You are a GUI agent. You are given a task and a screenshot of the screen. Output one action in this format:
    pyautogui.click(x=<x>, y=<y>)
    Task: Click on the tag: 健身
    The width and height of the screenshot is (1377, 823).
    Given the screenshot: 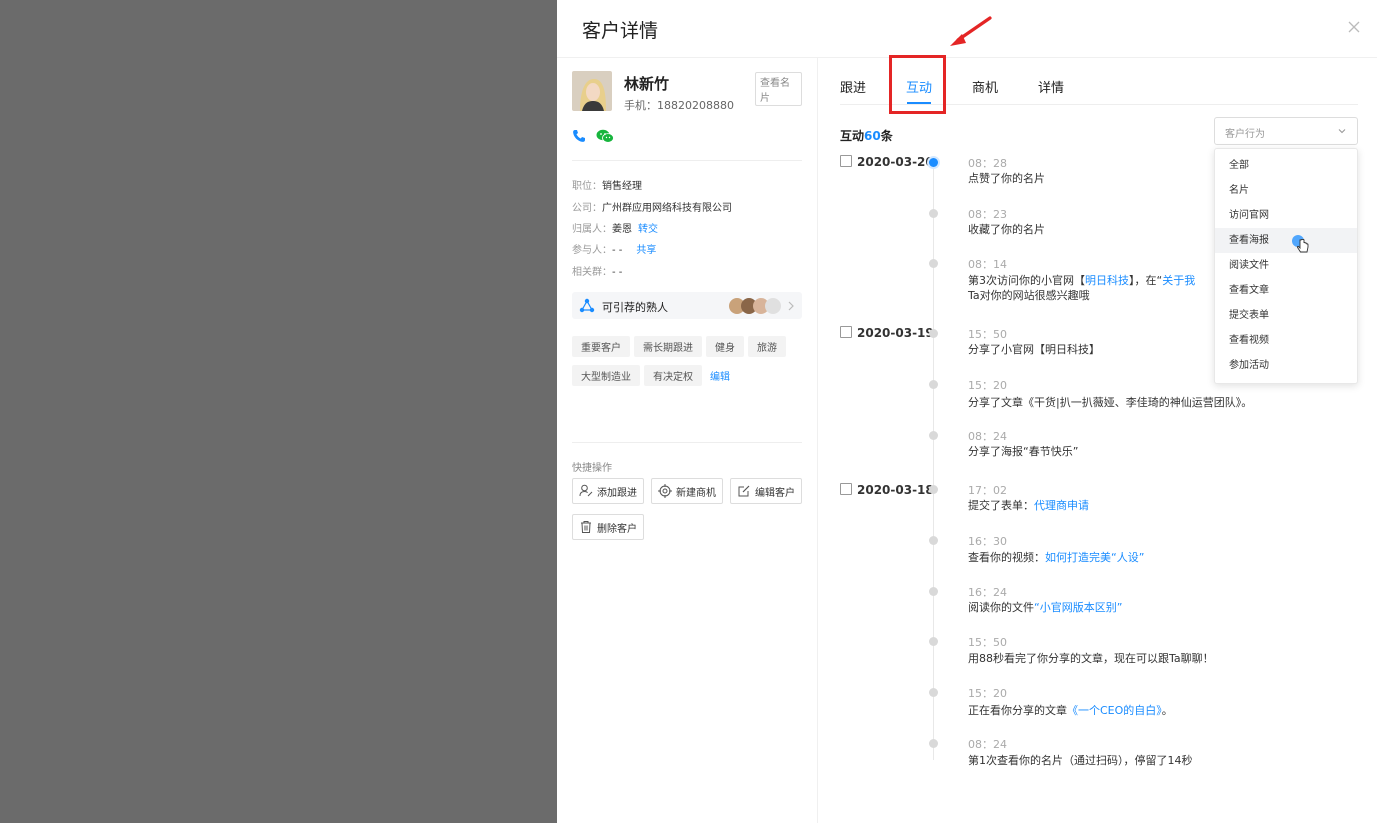 What is the action you would take?
    pyautogui.click(x=725, y=346)
    